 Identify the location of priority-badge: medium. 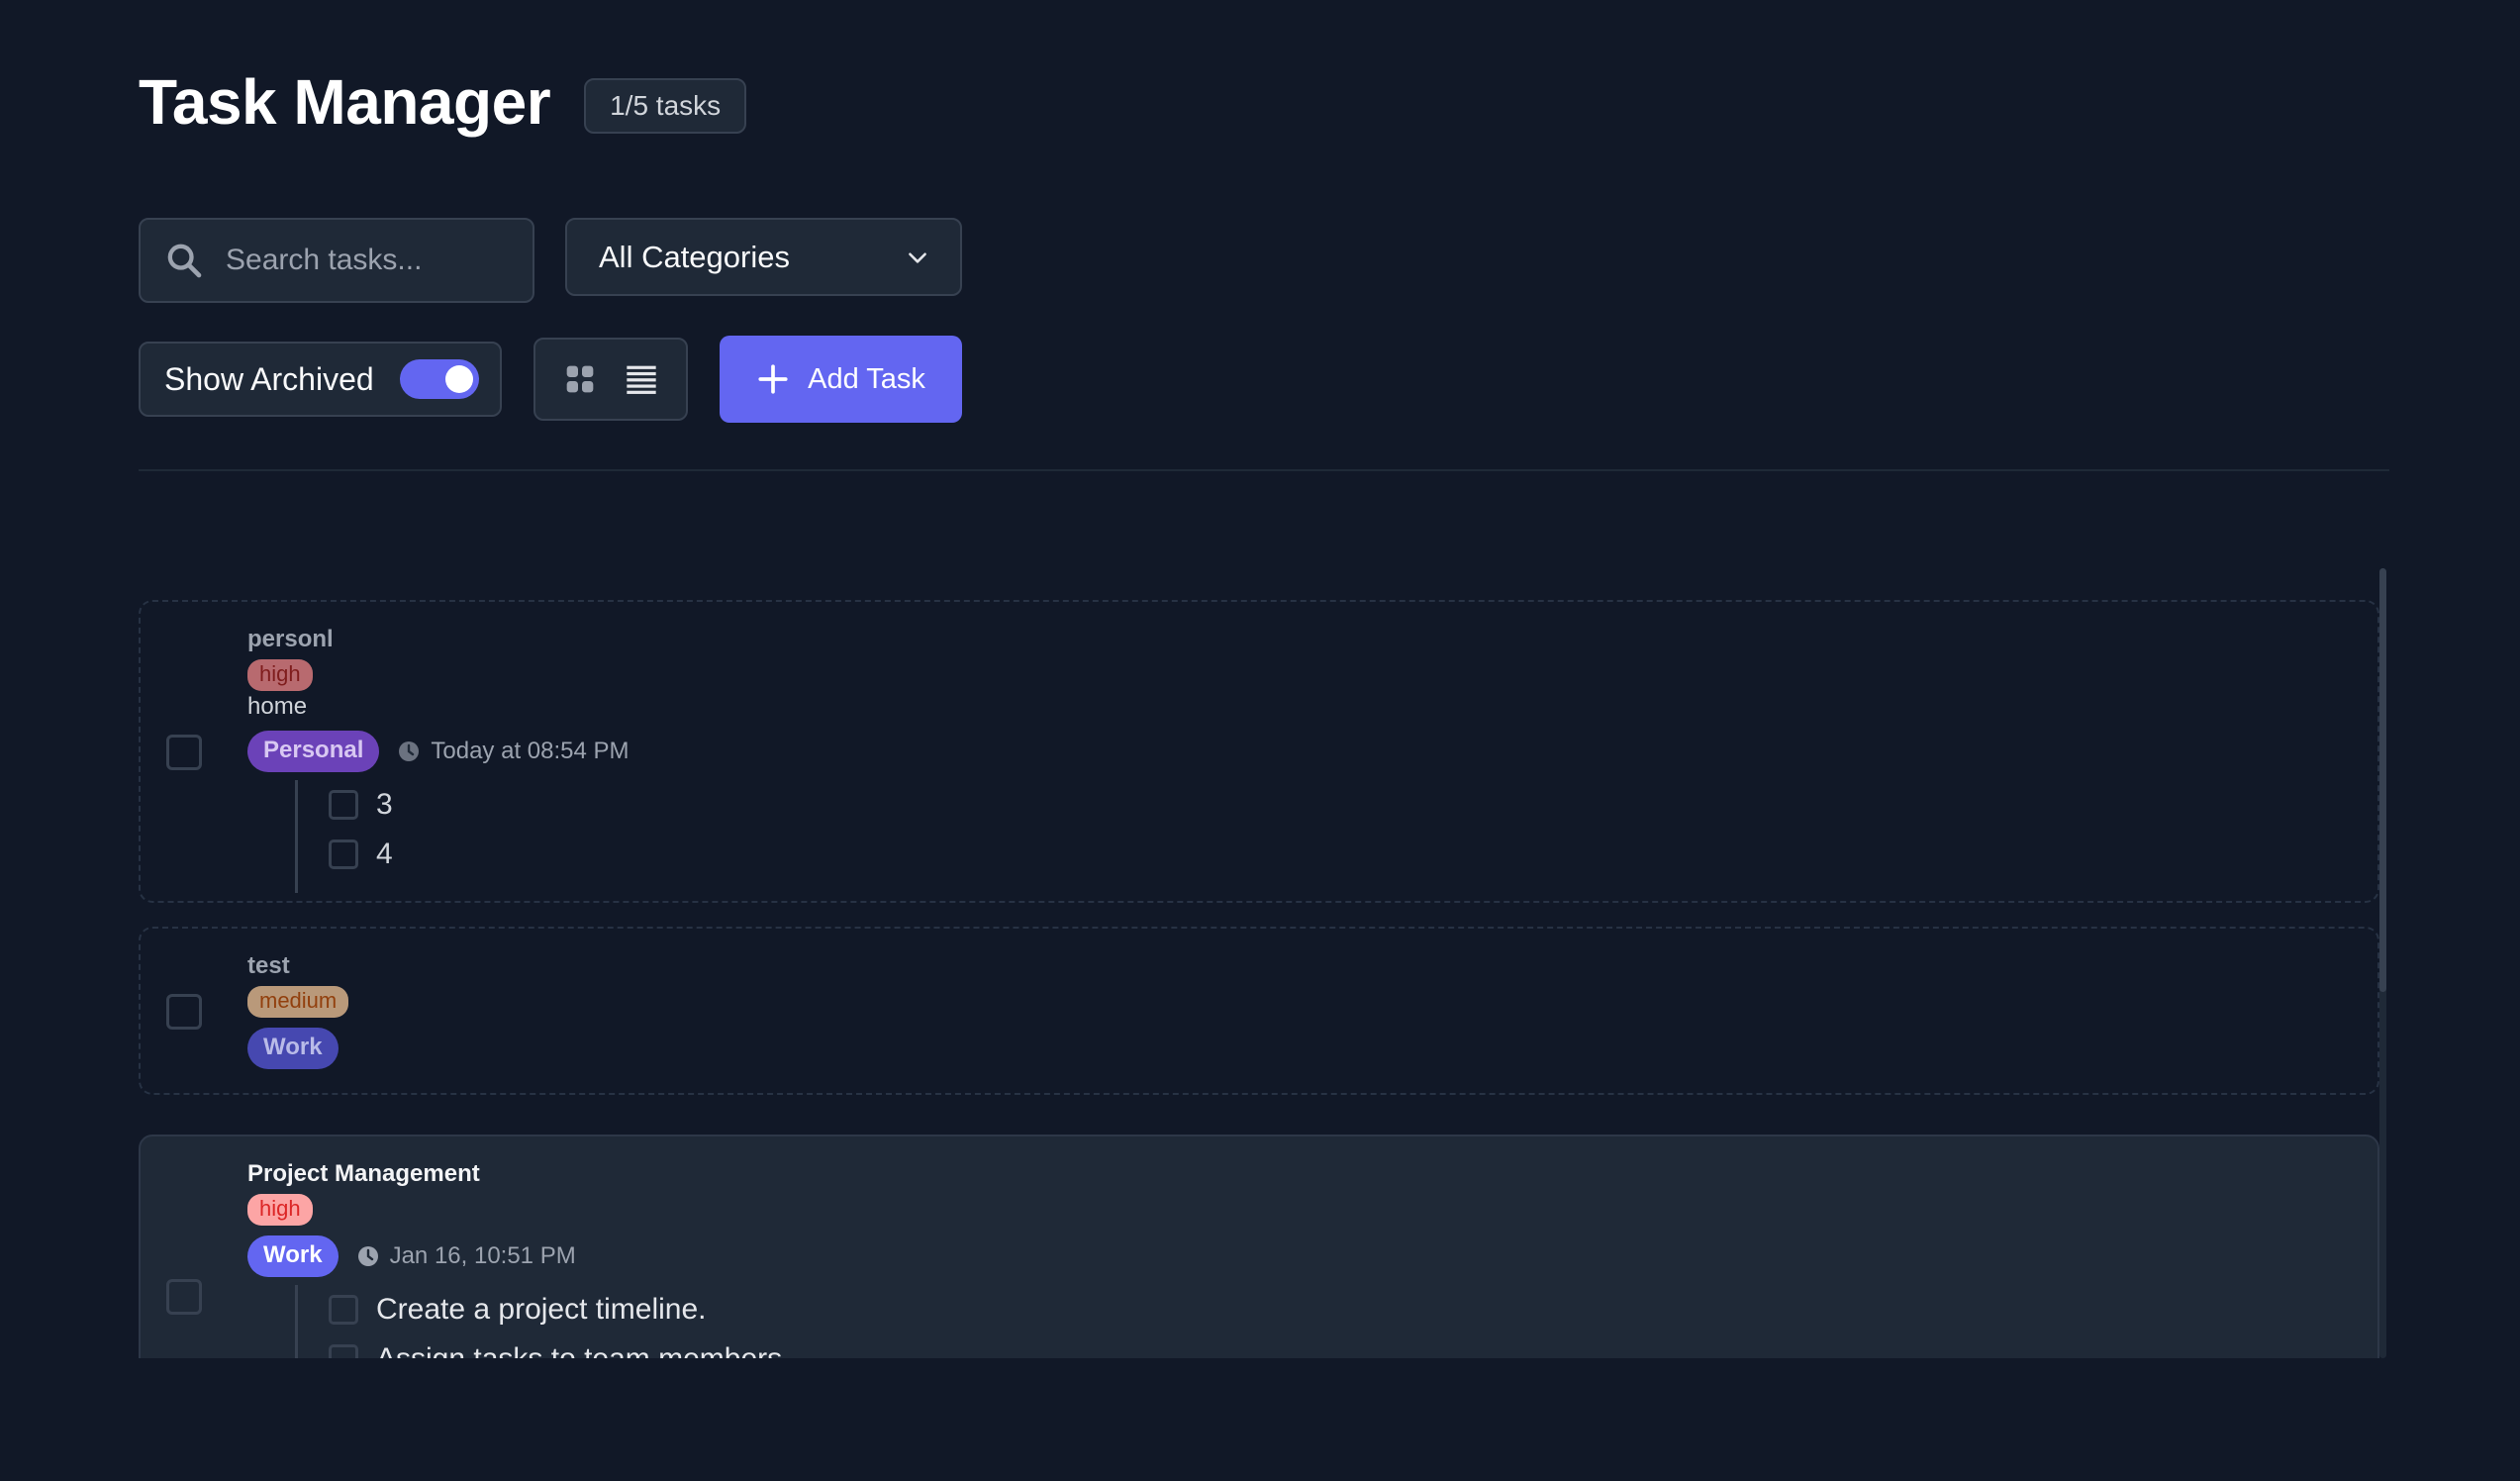
(298, 1002).